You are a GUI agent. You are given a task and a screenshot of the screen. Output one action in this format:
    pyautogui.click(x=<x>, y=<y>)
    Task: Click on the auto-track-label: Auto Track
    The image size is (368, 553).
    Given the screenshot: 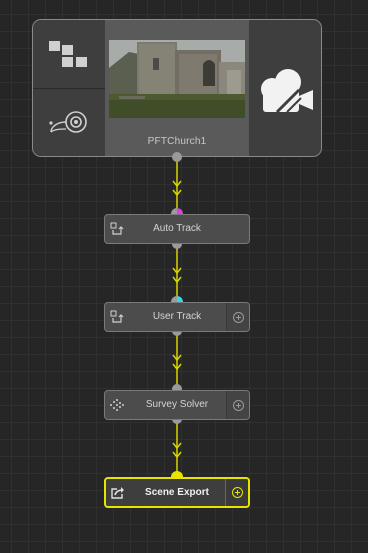 What is the action you would take?
    pyautogui.click(x=177, y=228)
    